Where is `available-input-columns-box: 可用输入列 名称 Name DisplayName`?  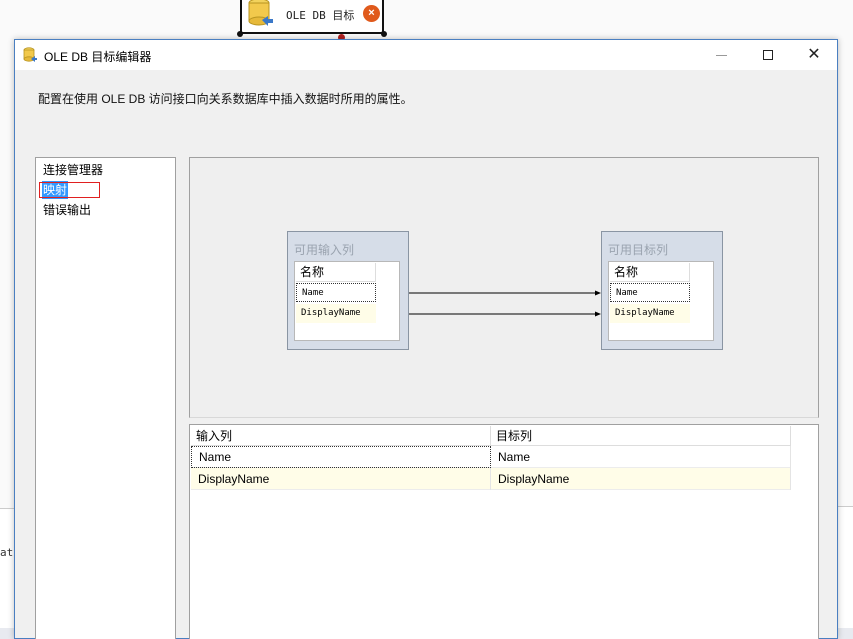 available-input-columns-box: 可用输入列 名称 Name DisplayName is located at coordinates (348, 290).